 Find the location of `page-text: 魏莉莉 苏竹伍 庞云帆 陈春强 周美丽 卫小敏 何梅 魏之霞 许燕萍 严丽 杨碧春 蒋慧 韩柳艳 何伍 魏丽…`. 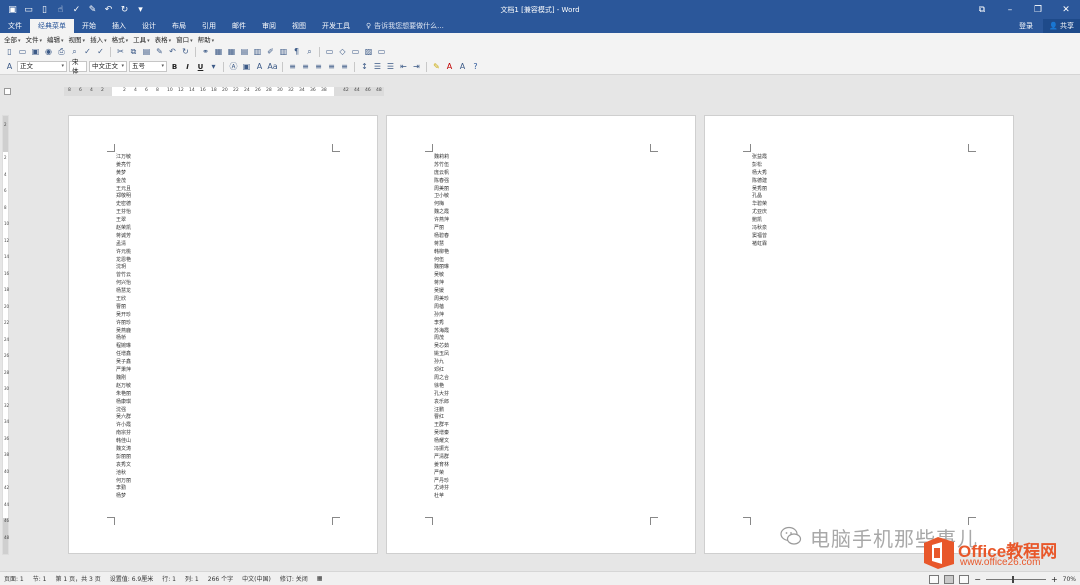

page-text: 魏莉莉 苏竹伍 庞云帆 陈春强 周美丽 卫小敏 何梅 魏之霞 许燕萍 严丽 杨碧春 蒋慧 韩柳艳 何伍 魏丽… is located at coordinates (441, 327).